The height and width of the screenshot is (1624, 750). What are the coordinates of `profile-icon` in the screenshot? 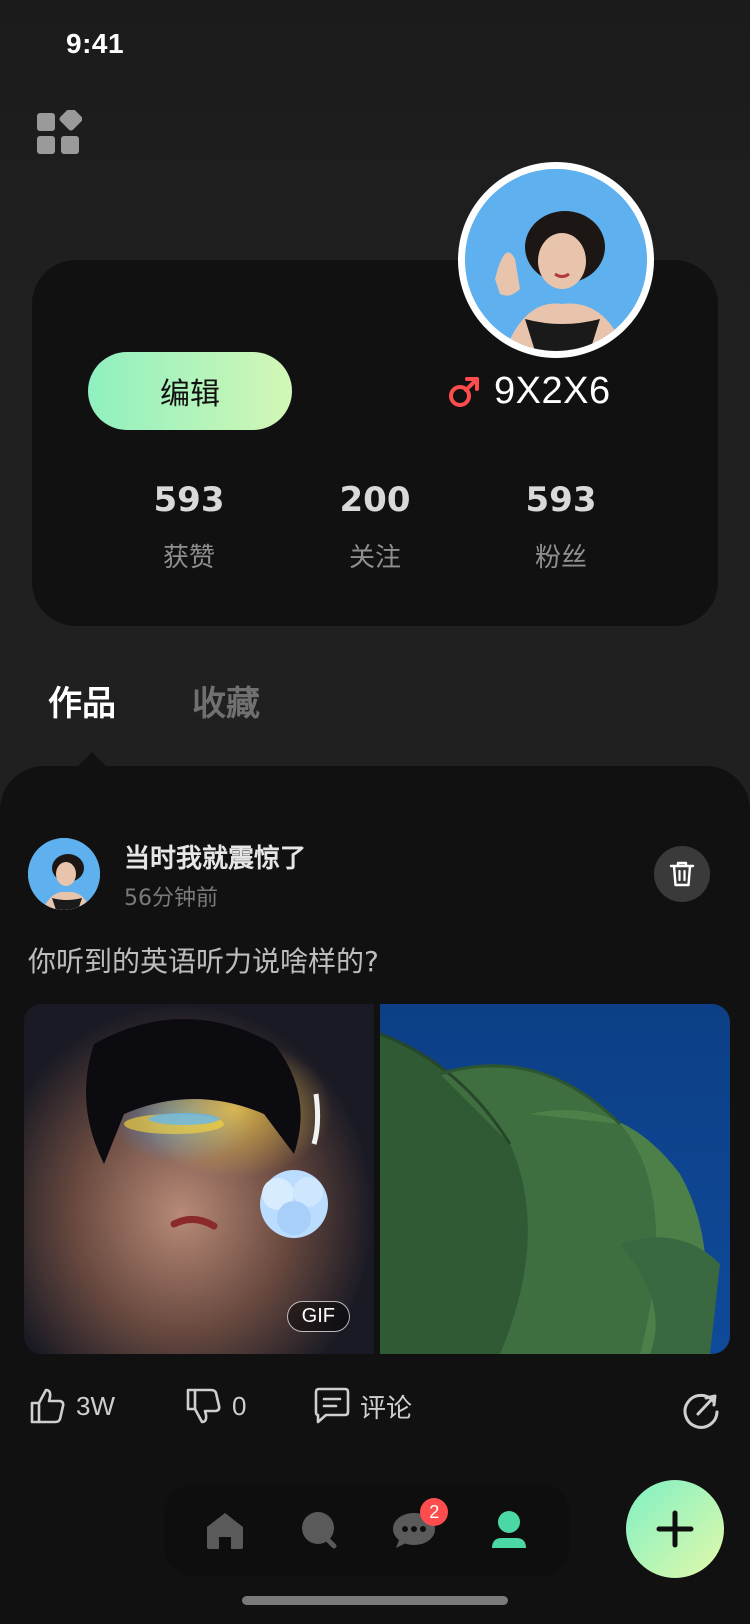 It's located at (508, 1529).